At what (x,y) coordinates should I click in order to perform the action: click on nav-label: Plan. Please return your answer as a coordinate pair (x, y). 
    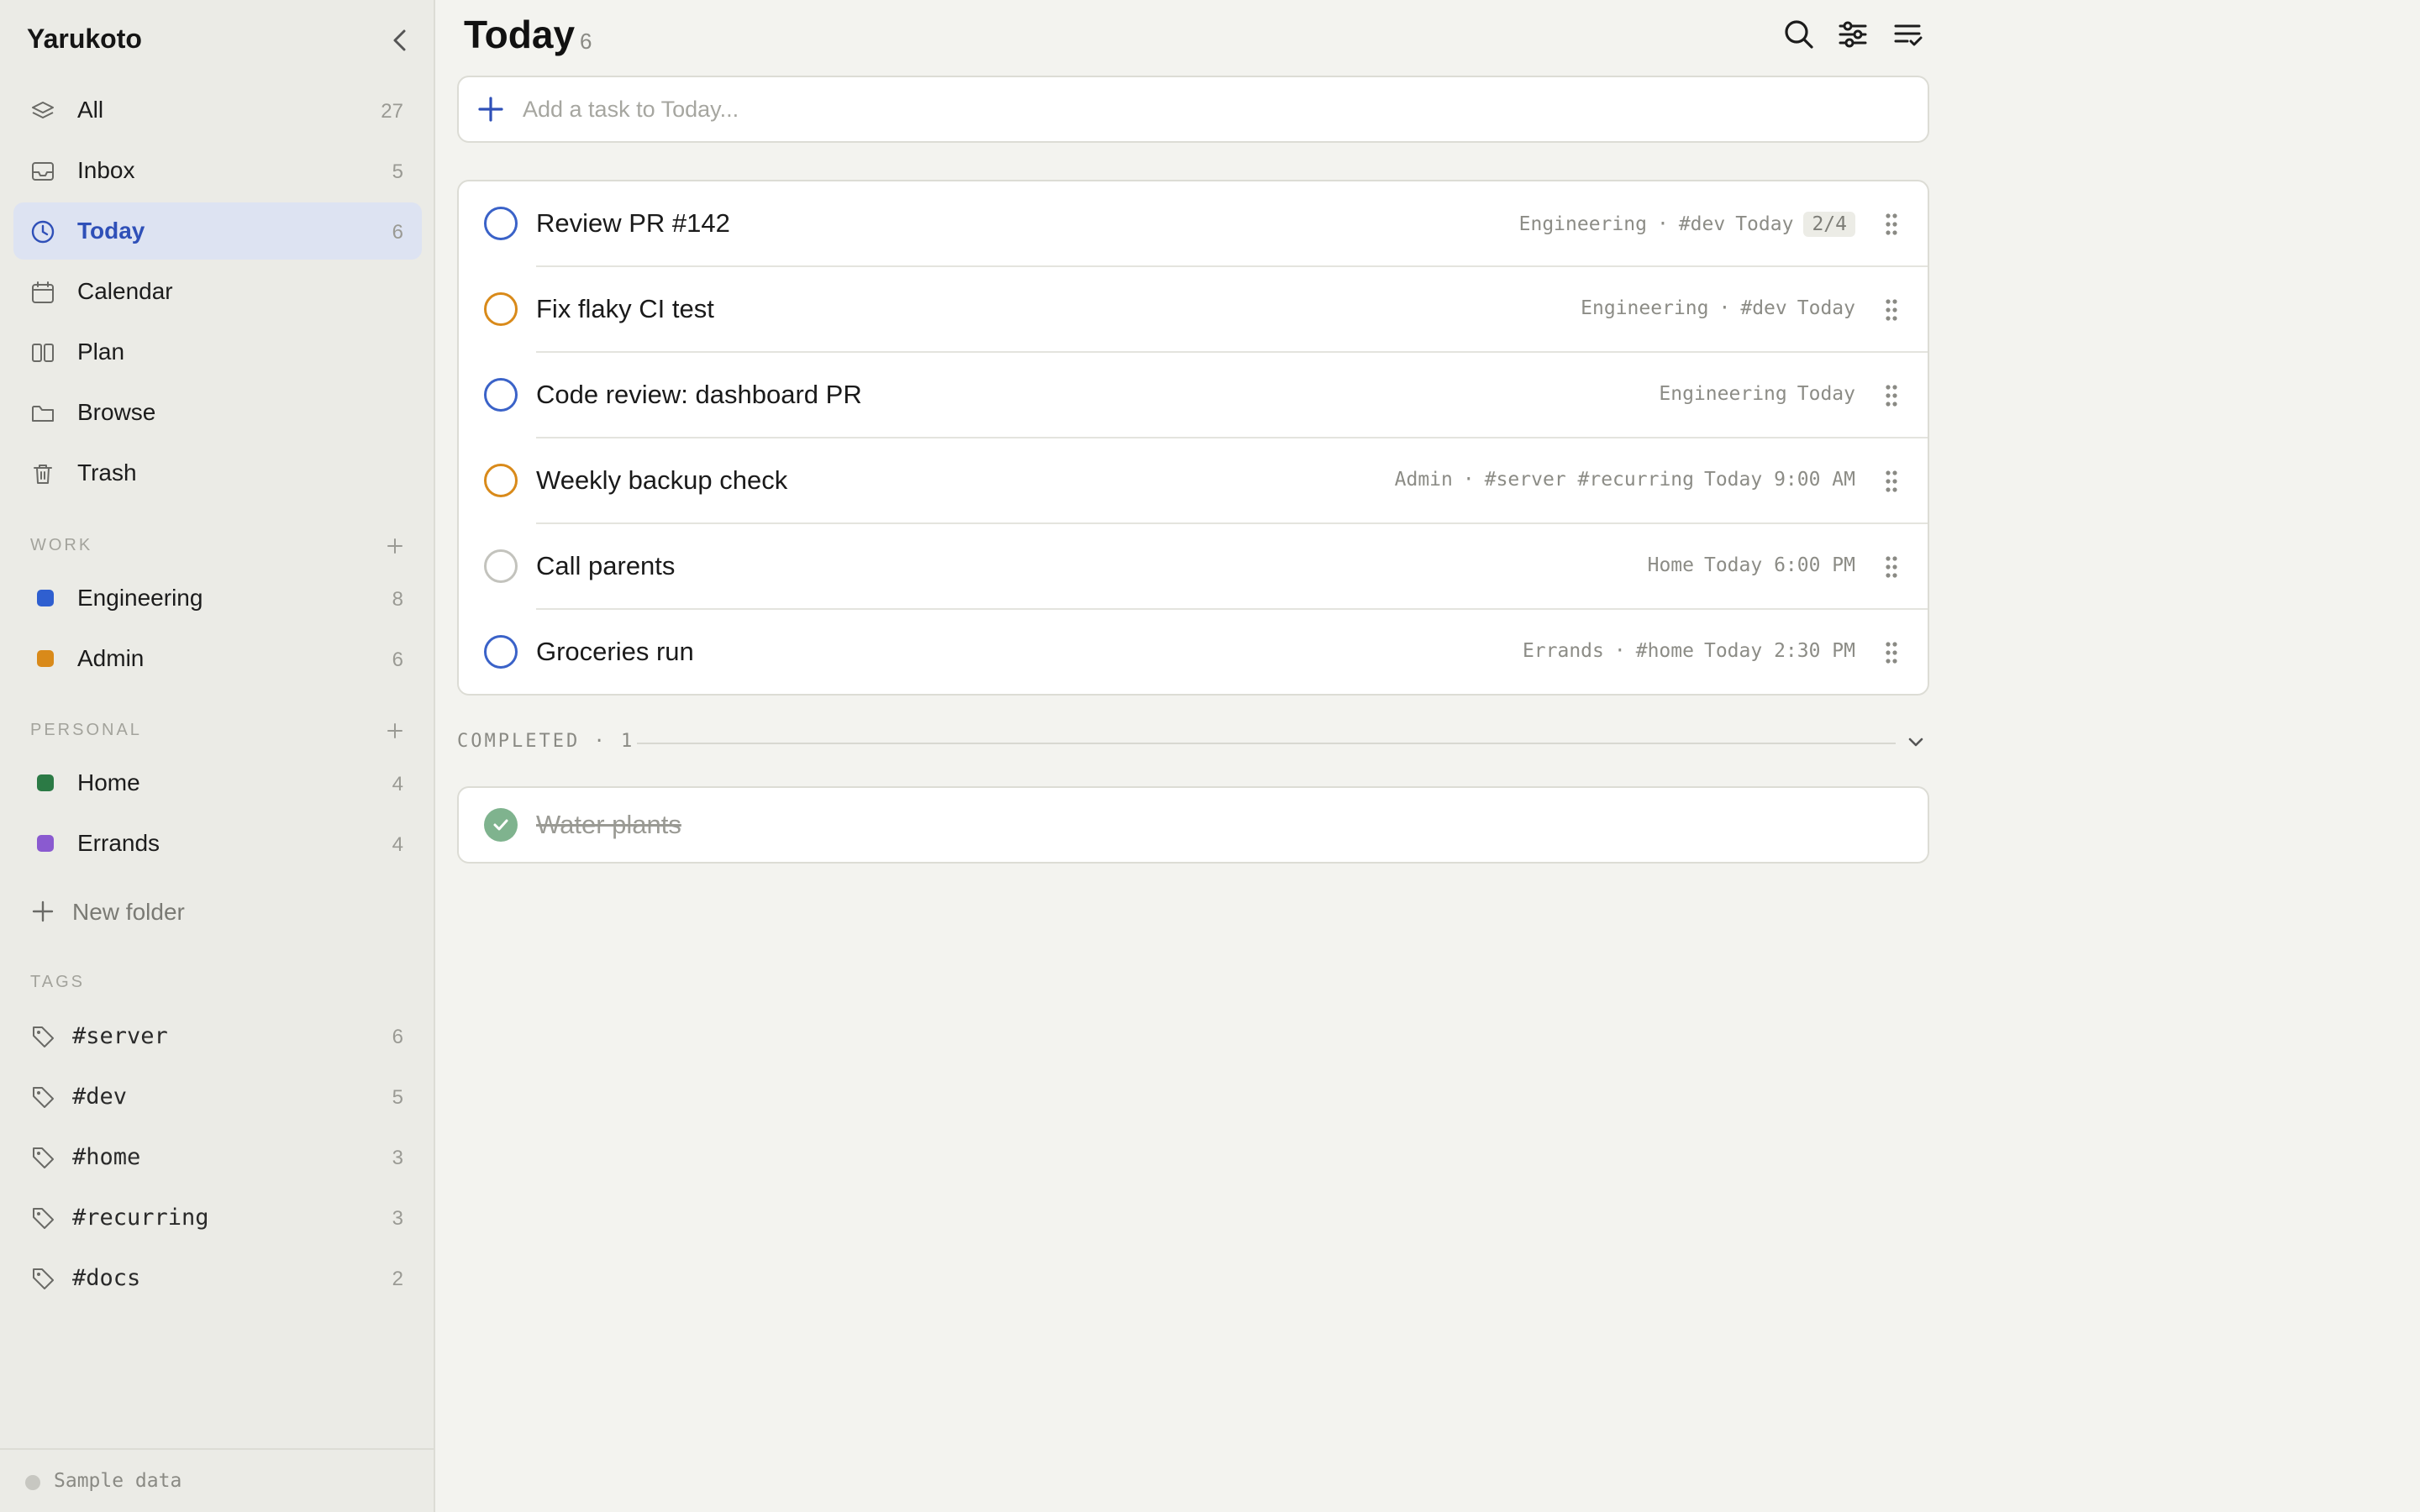
    Looking at the image, I should click on (101, 352).